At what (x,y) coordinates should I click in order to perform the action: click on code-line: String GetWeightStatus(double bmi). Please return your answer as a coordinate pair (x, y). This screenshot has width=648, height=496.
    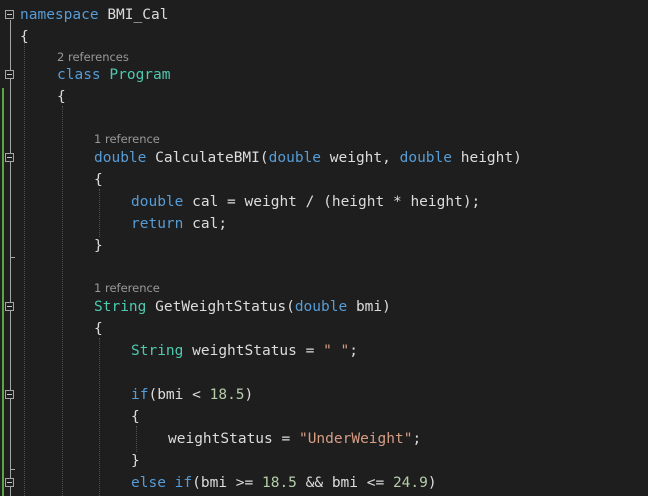
    Looking at the image, I should click on (242, 307).